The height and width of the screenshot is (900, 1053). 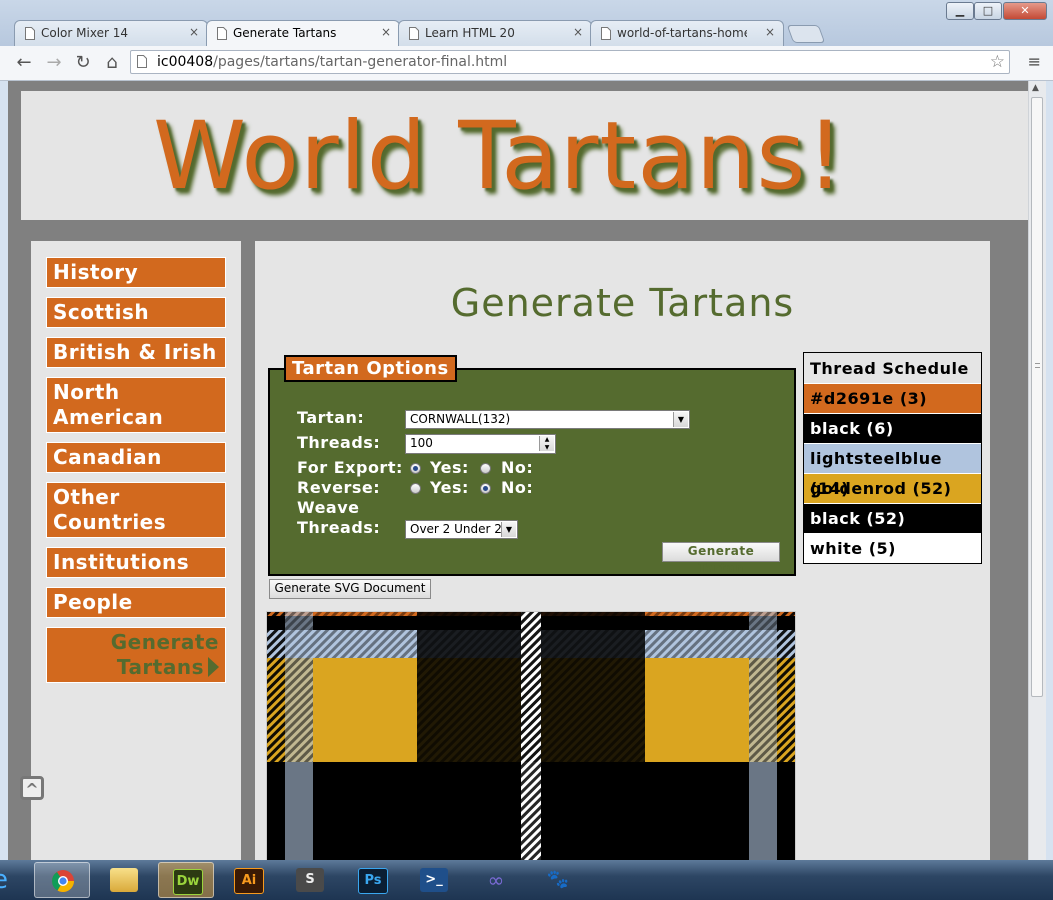 What do you see at coordinates (350, 589) in the screenshot?
I see `generate-svg-button: Generate SVG Document` at bounding box center [350, 589].